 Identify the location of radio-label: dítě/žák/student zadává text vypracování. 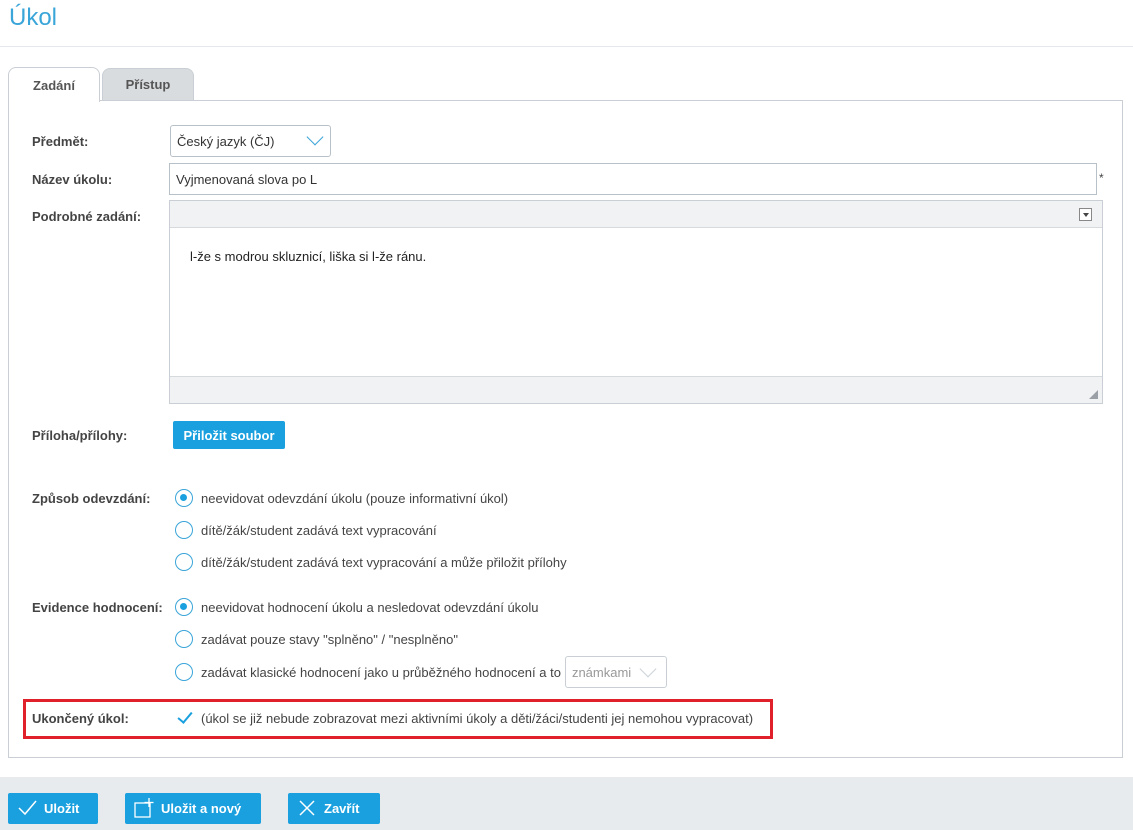
(319, 530).